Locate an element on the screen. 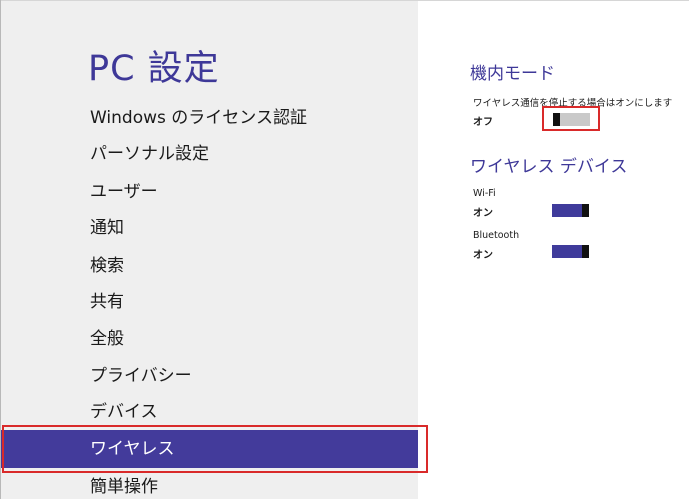 The width and height of the screenshot is (689, 499). wifi-label: Wi-Fi is located at coordinates (484, 193).